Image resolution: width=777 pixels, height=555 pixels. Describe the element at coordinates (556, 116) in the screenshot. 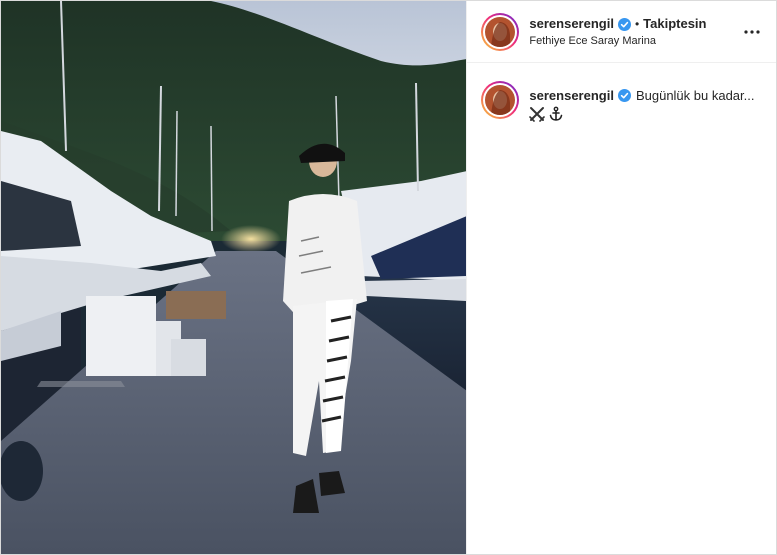

I see `anchor-icon` at that location.